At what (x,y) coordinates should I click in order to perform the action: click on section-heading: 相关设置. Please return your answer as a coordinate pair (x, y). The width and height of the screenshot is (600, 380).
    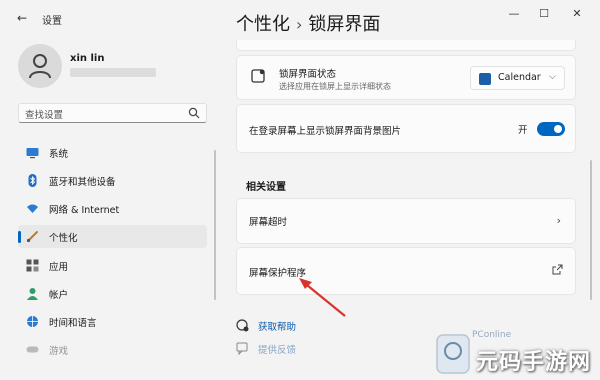
    Looking at the image, I should click on (266, 187).